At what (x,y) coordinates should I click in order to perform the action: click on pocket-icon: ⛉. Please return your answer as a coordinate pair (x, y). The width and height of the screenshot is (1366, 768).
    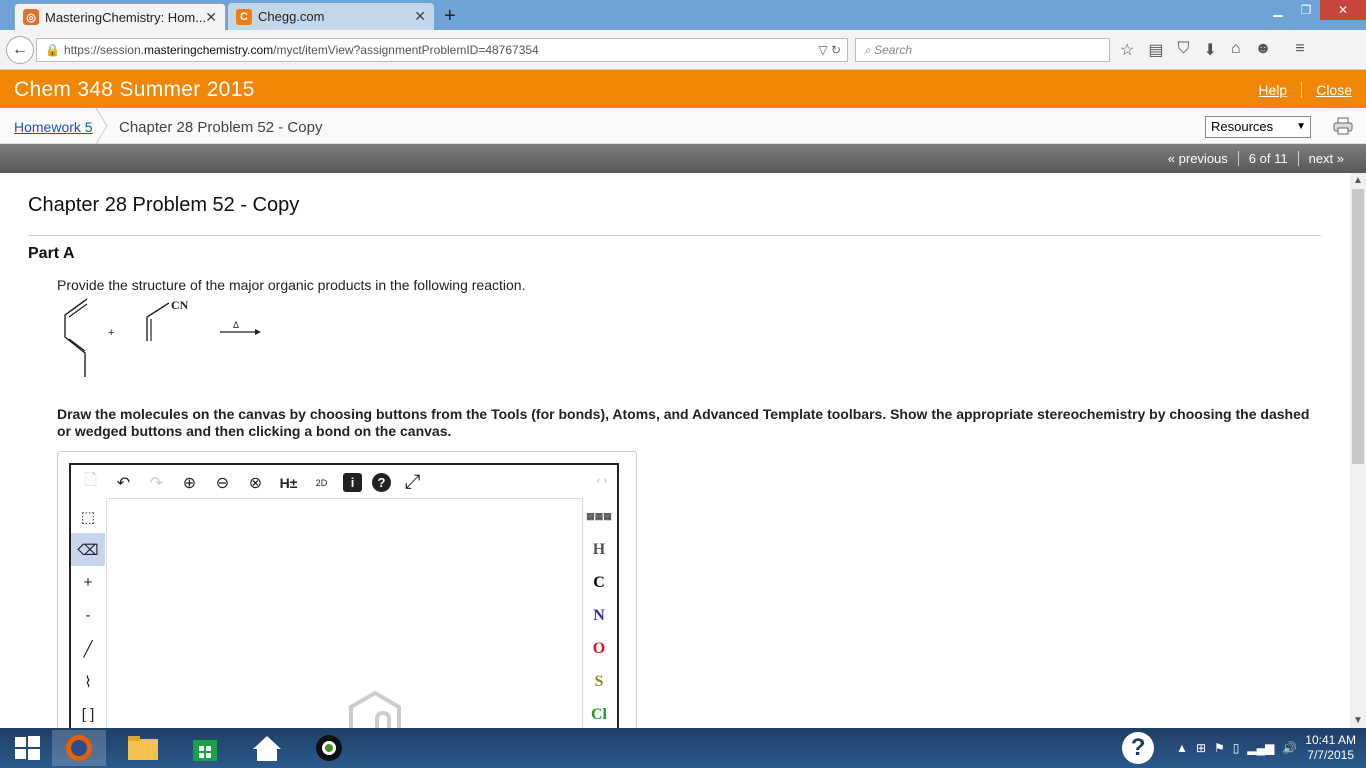
    Looking at the image, I should click on (1183, 50).